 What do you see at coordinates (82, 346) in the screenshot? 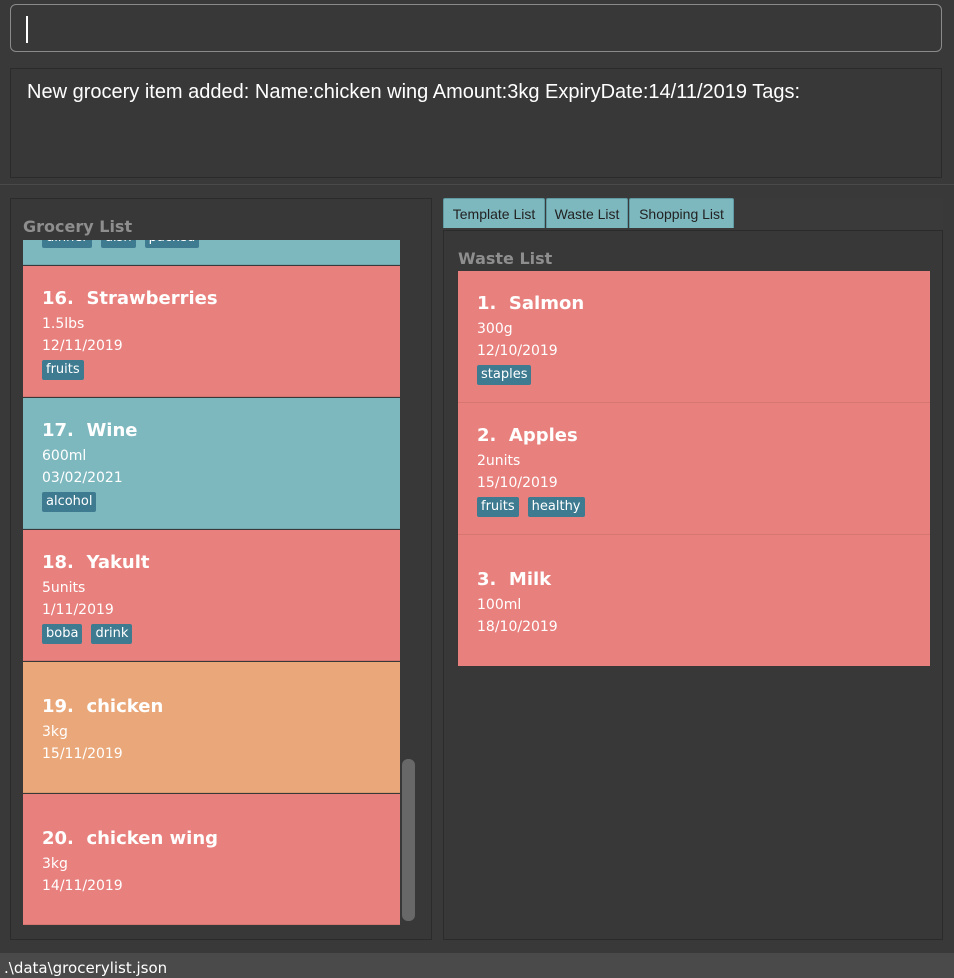
I see `grocery-card-expiry: 12/11/2019` at bounding box center [82, 346].